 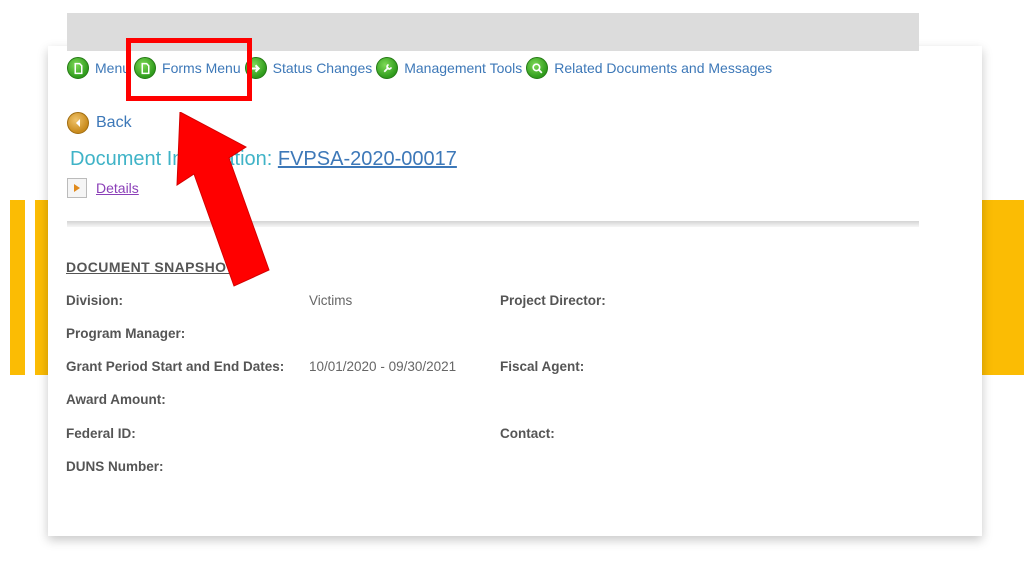 I want to click on grant-period-value: 10/01/2020 - 09/30/2021, so click(x=383, y=366).